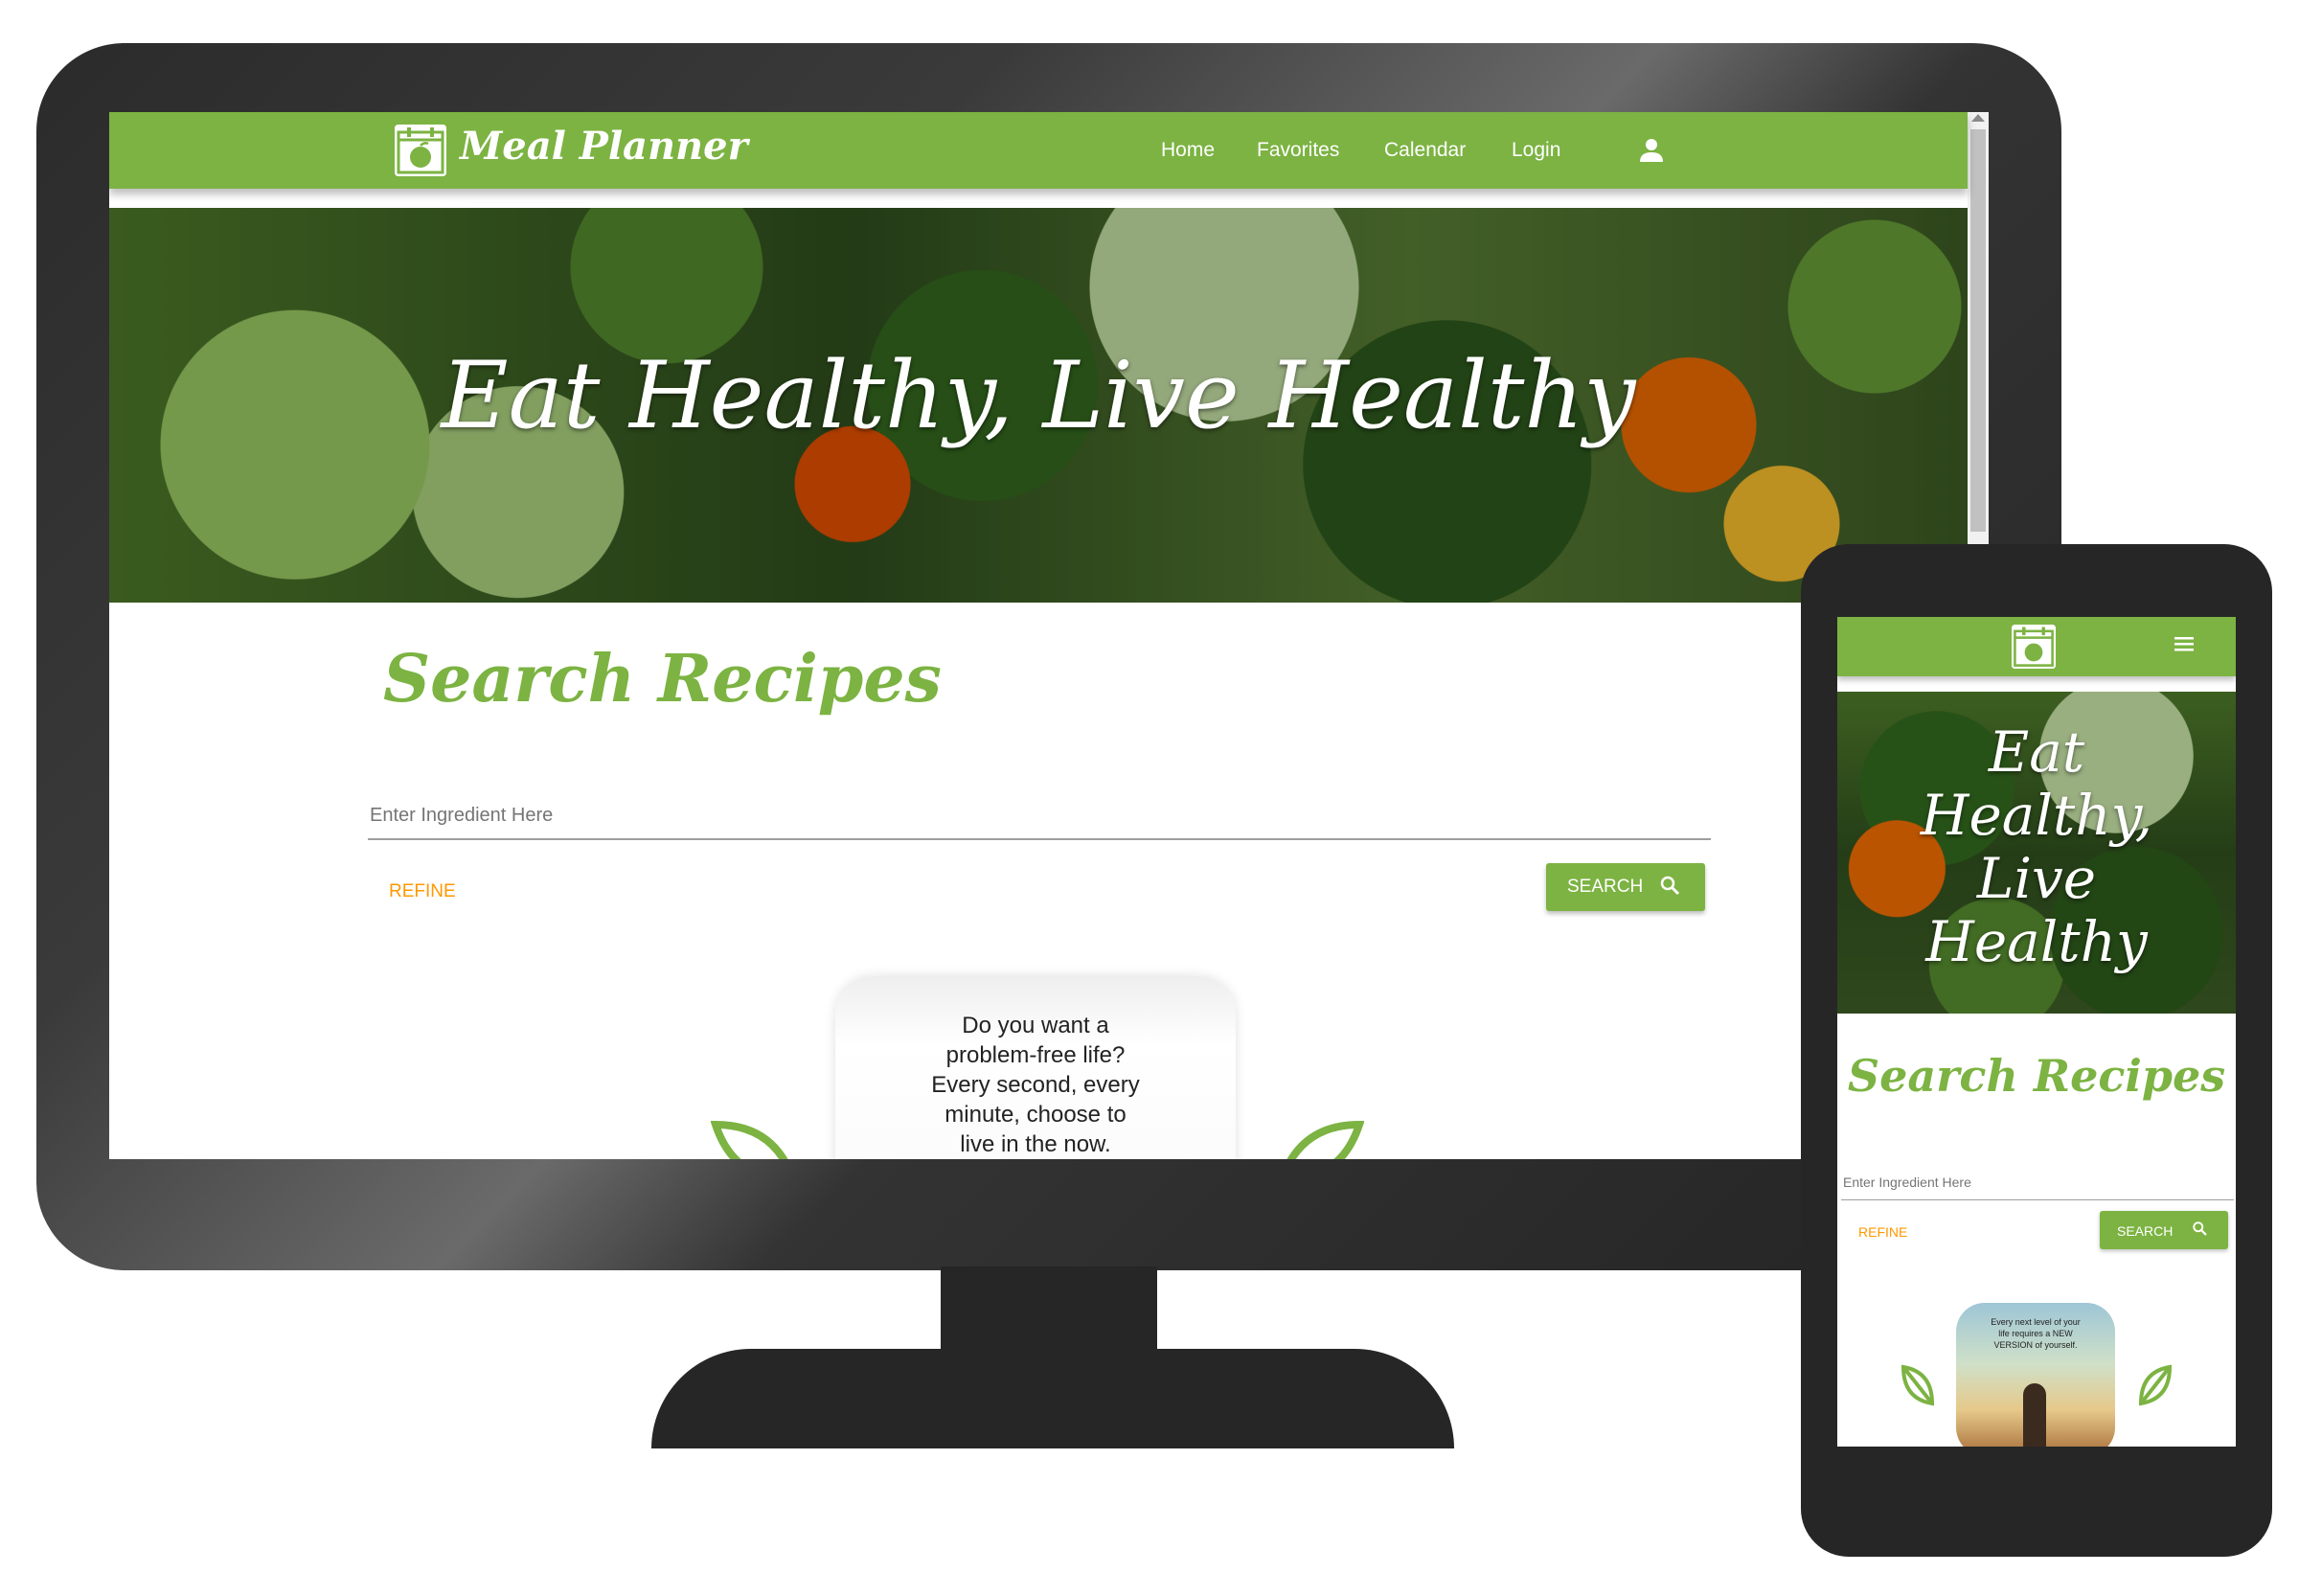 The image size is (2299, 1596). What do you see at coordinates (1188, 150) in the screenshot?
I see `nav-home: Home` at bounding box center [1188, 150].